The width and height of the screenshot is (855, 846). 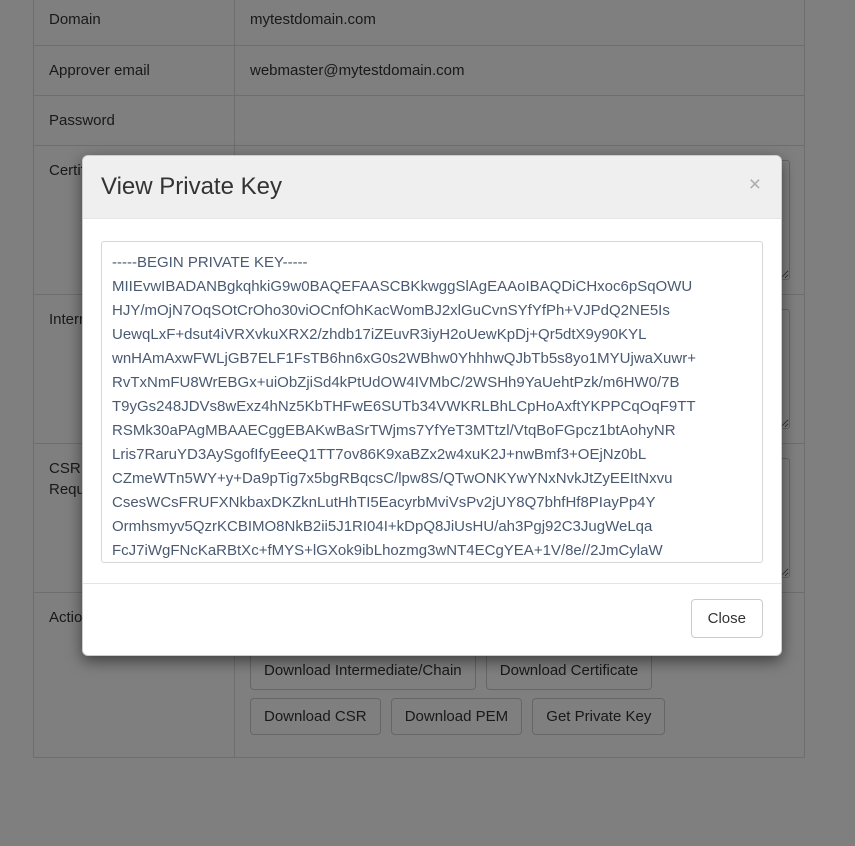 What do you see at coordinates (432, 619) in the screenshot?
I see `modal-footer: Close` at bounding box center [432, 619].